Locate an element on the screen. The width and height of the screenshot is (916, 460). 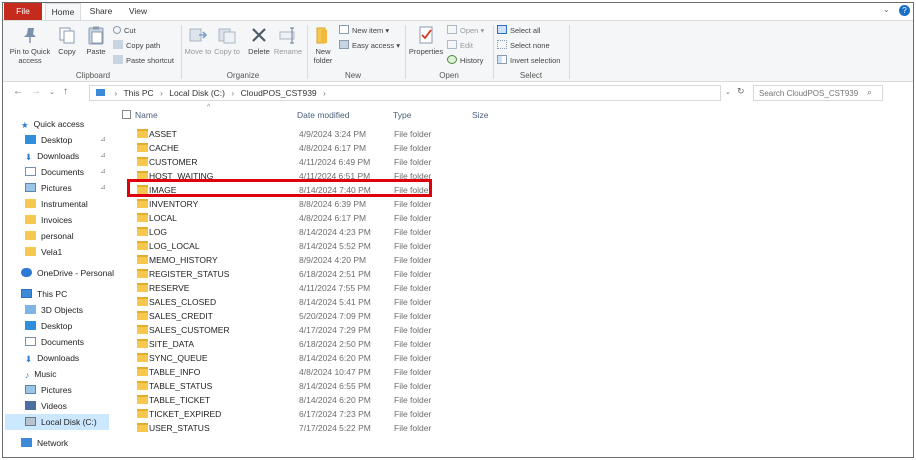
nav-downloads: ⬇ Downloads is located at coordinates (52, 156).